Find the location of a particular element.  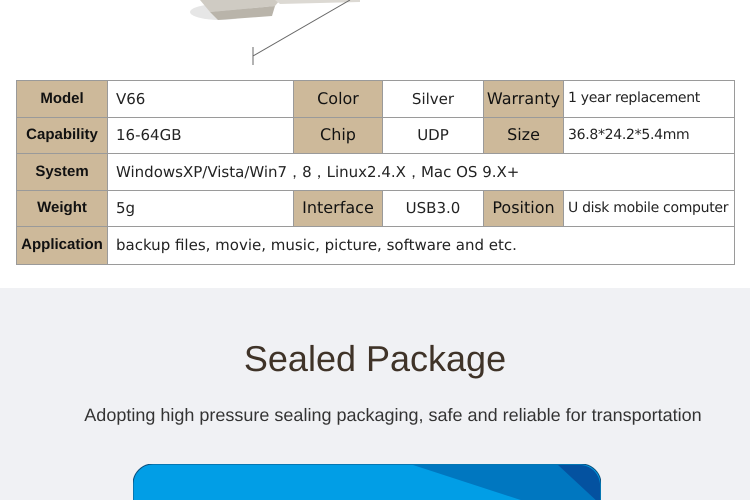

label-cell: Position is located at coordinates (524, 208).